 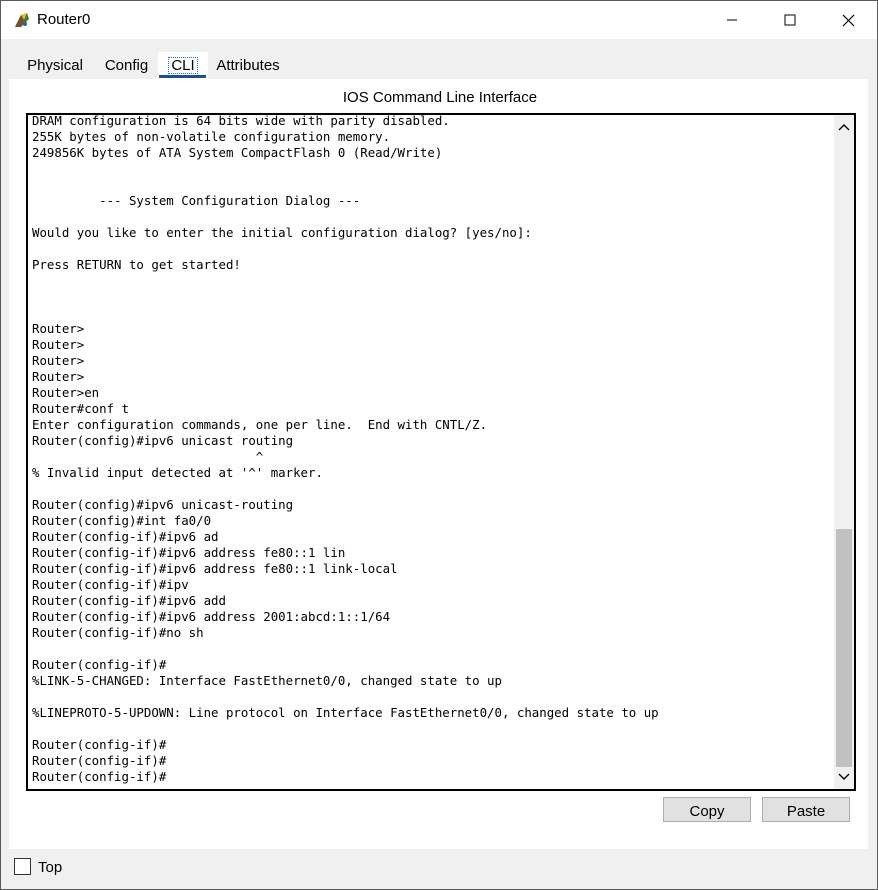 I want to click on copy-button: Copy, so click(x=707, y=809).